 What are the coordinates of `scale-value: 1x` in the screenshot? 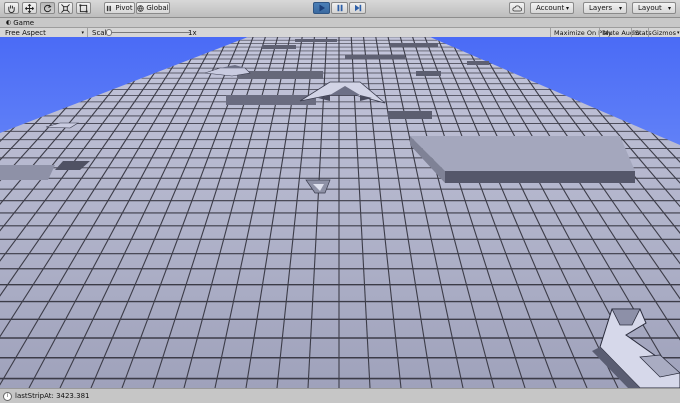 It's located at (192, 32).